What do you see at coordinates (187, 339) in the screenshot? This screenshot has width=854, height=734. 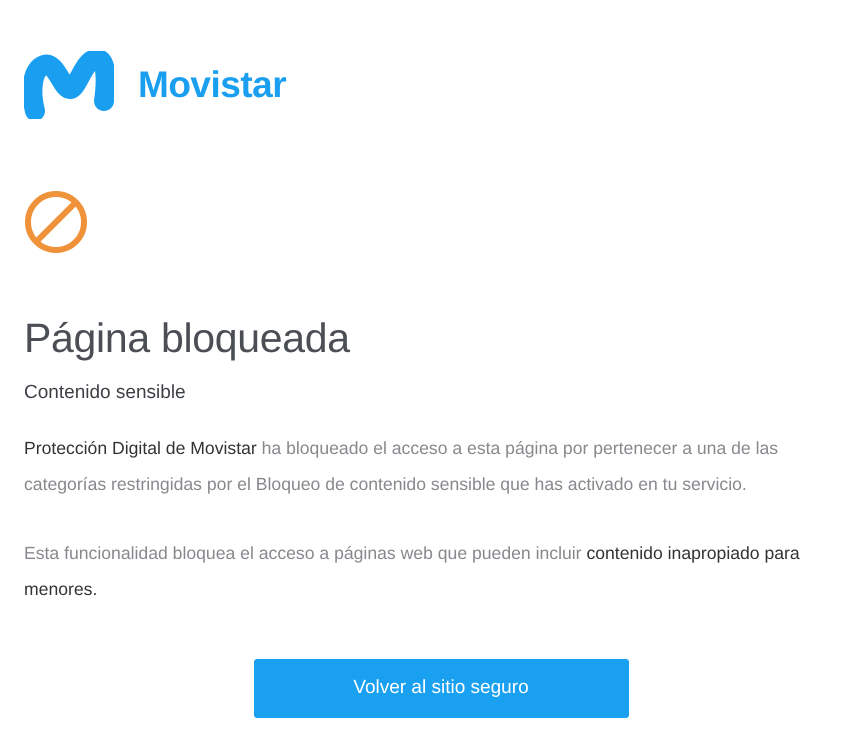 I see `page-title: Página bloqueada` at bounding box center [187, 339].